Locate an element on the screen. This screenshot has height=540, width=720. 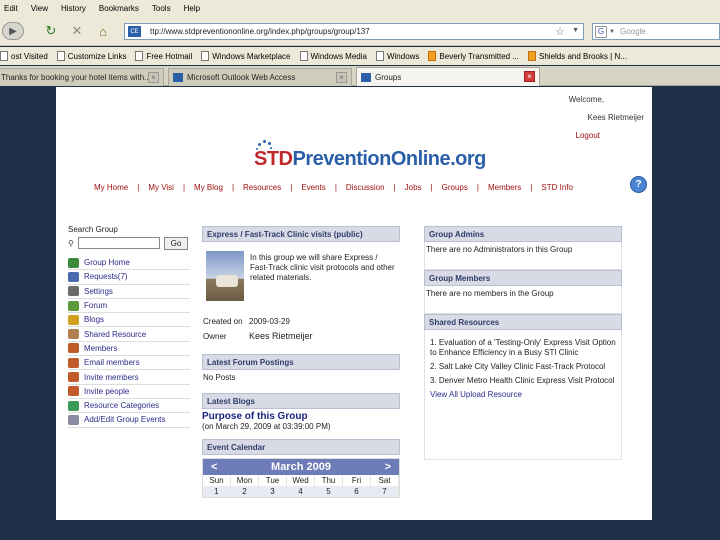
view-all-resources-link: View All Upload Resource is located at coordinates (525, 394).